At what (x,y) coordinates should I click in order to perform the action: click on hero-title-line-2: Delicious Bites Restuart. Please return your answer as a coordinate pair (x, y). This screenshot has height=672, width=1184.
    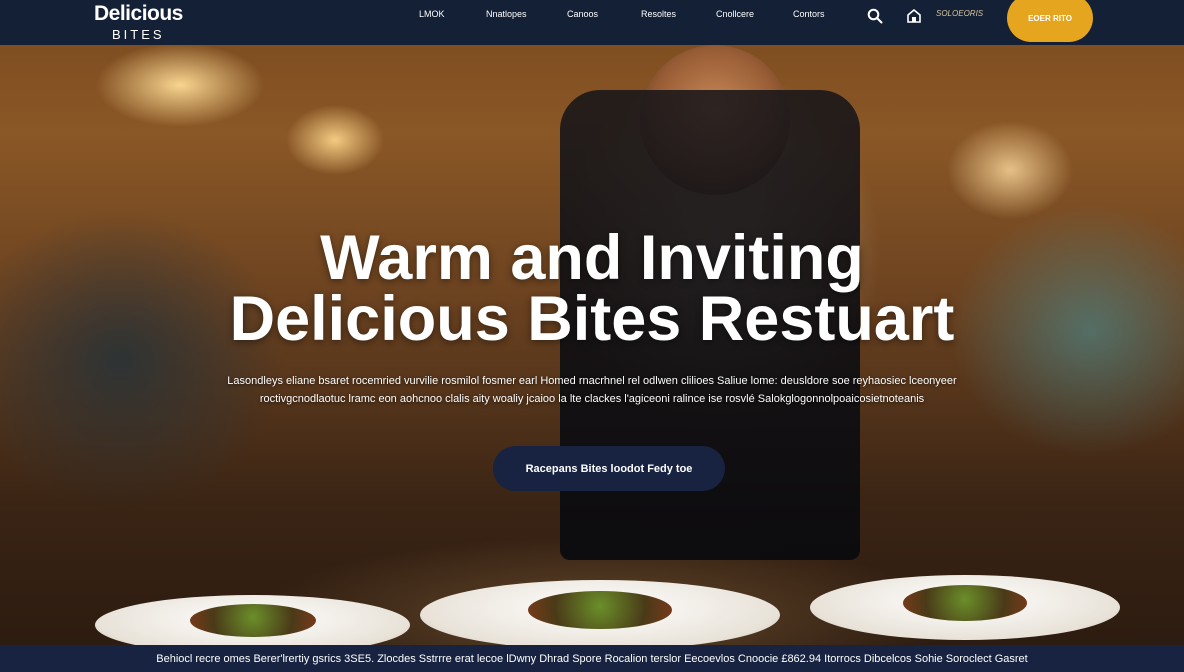
    Looking at the image, I should click on (592, 319).